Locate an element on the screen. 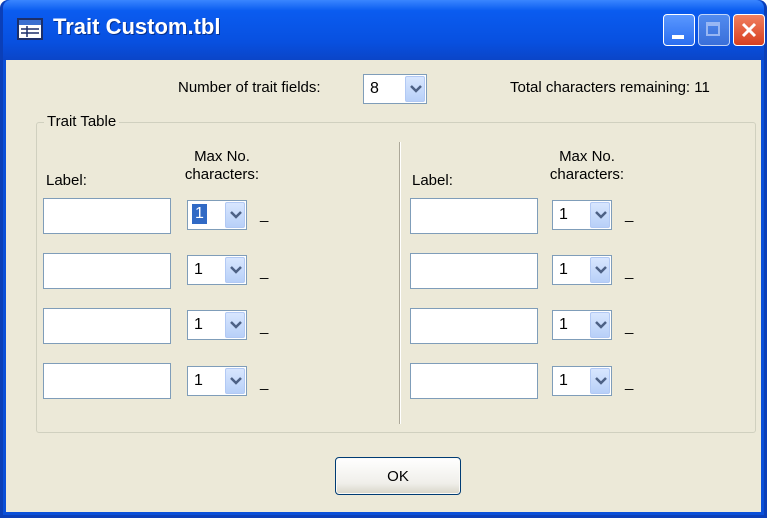 The width and height of the screenshot is (767, 518). max-characters-select-7: 1 is located at coordinates (582, 325).